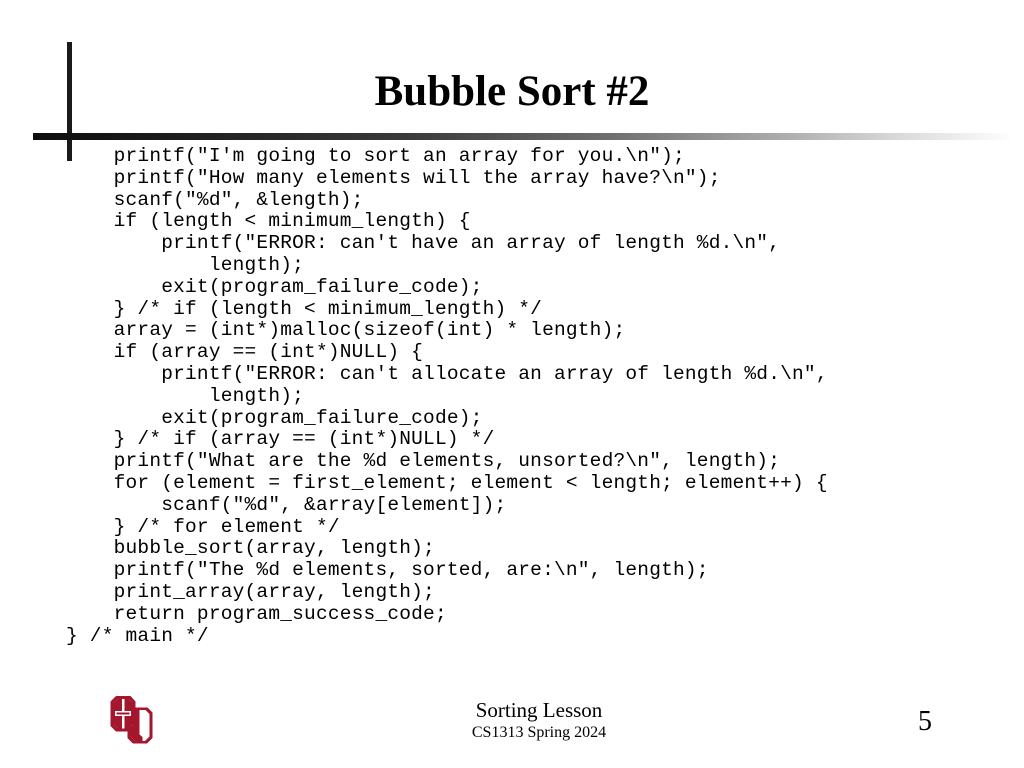  Describe the element at coordinates (137, 635) in the screenshot. I see `code-line: } /* main */` at that location.